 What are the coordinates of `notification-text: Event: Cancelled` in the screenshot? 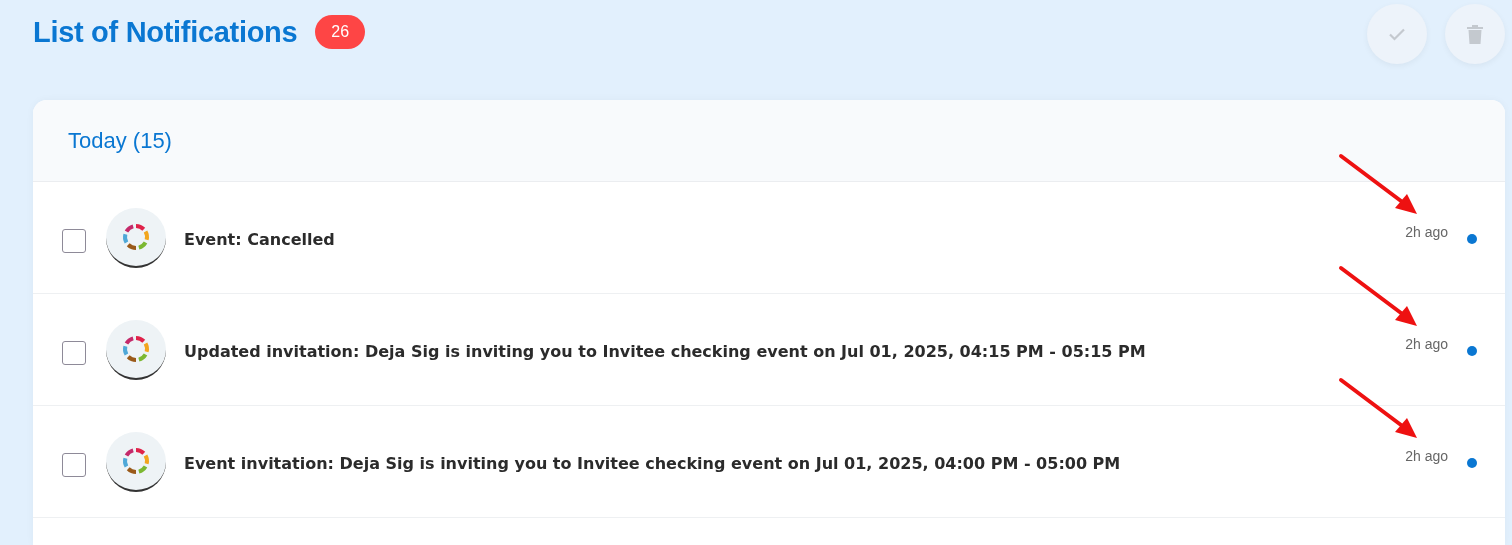 It's located at (795, 239).